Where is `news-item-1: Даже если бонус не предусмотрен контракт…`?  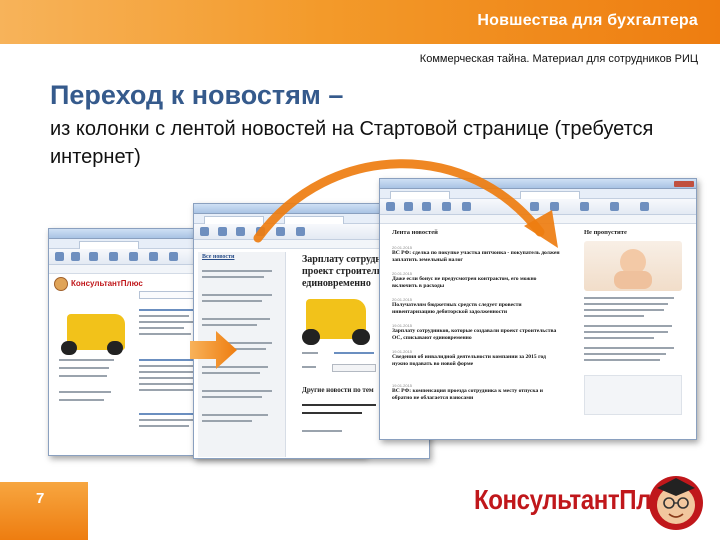
news-item-1: Даже если бонус не предусмотрен контракт… is located at coordinates (477, 283).